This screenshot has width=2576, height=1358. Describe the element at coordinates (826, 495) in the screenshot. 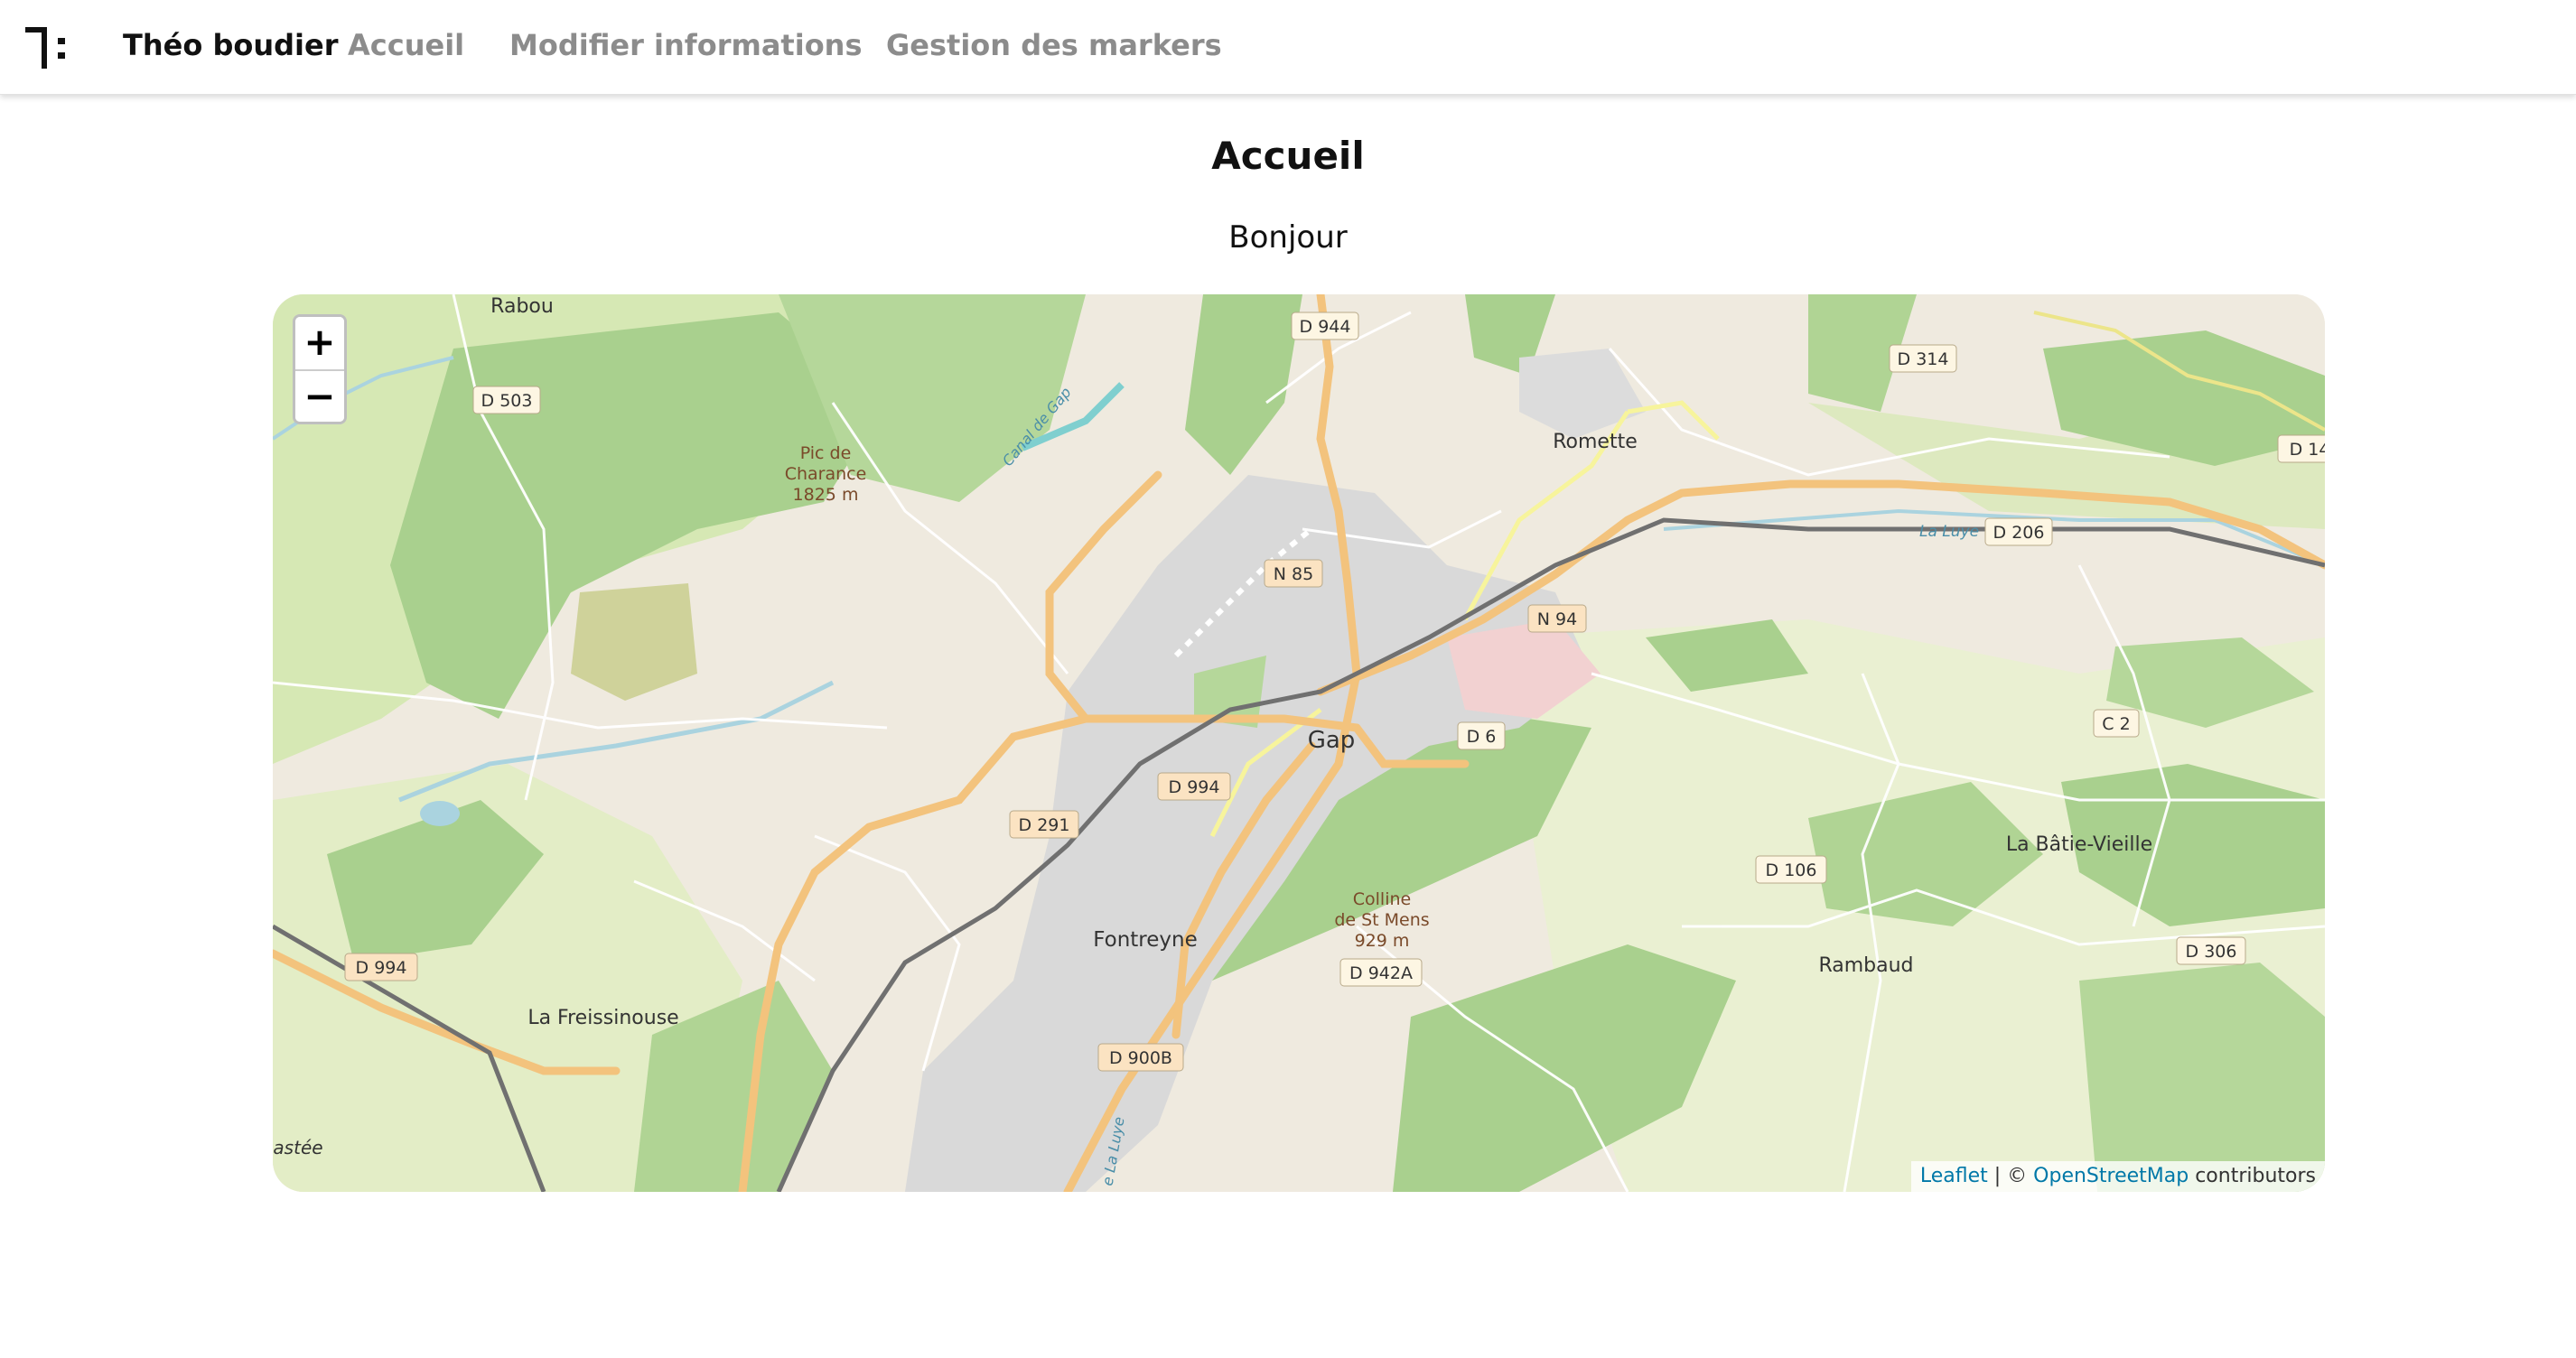

I see `svg-text: 1825 m` at that location.